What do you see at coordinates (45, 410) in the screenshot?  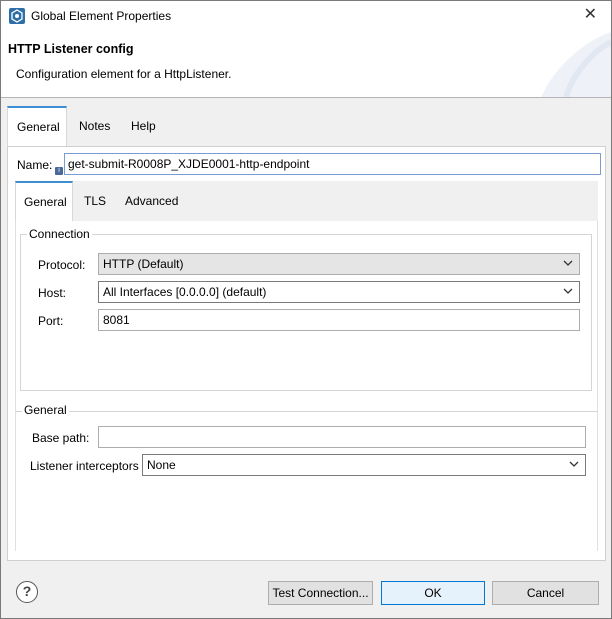 I see `general-legend: General` at bounding box center [45, 410].